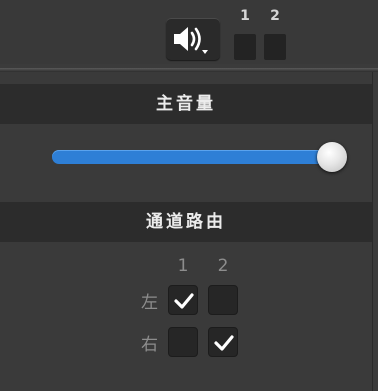  What do you see at coordinates (245, 16) in the screenshot?
I see `meter-label-1: 1` at bounding box center [245, 16].